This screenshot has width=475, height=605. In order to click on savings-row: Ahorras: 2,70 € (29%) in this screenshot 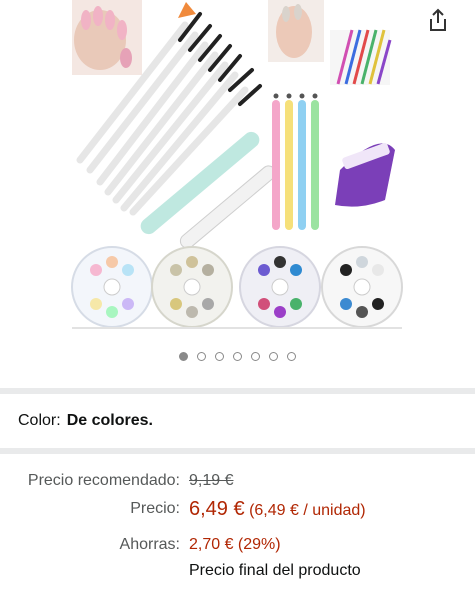, I will do `click(237, 548)`.